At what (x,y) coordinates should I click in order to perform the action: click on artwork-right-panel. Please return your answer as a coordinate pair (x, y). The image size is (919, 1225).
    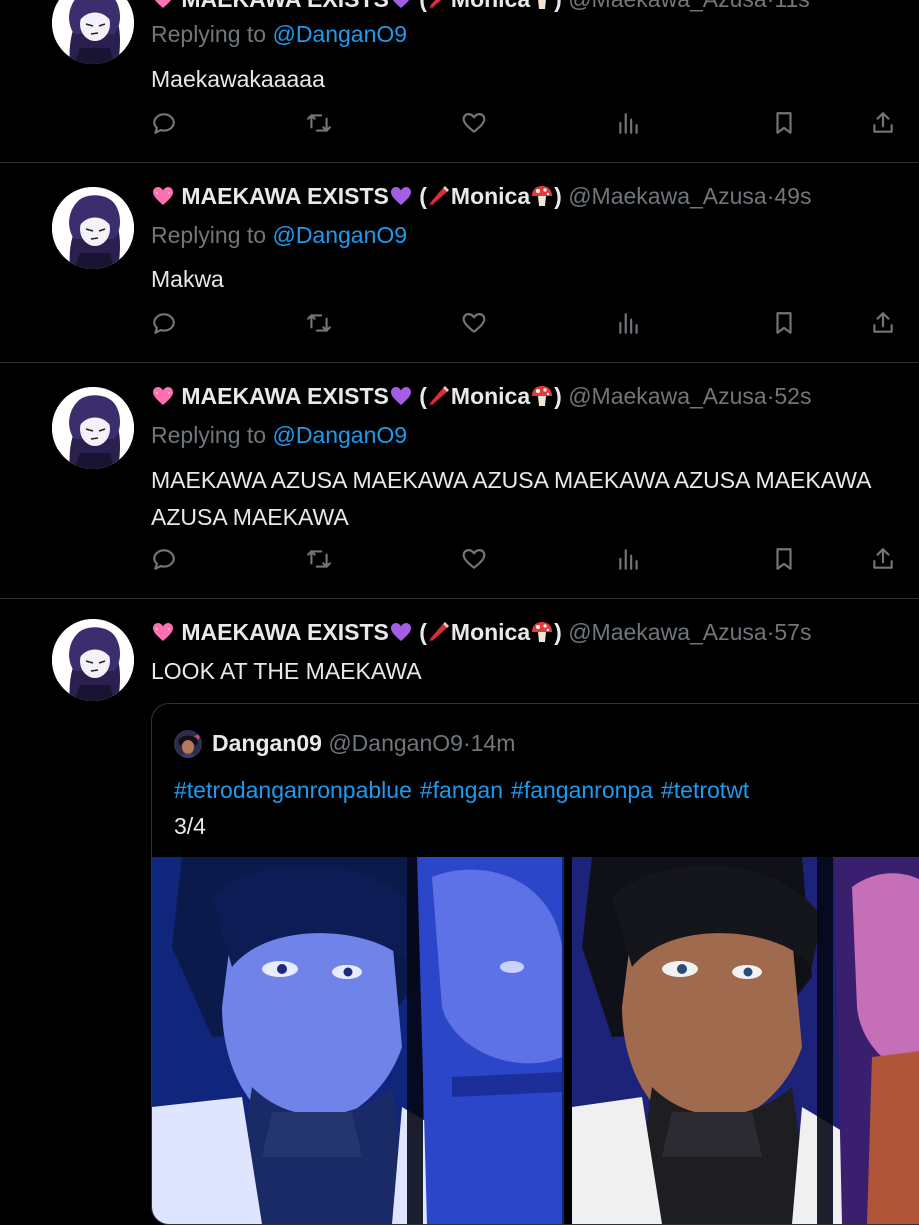
    Looking at the image, I should click on (745, 1040).